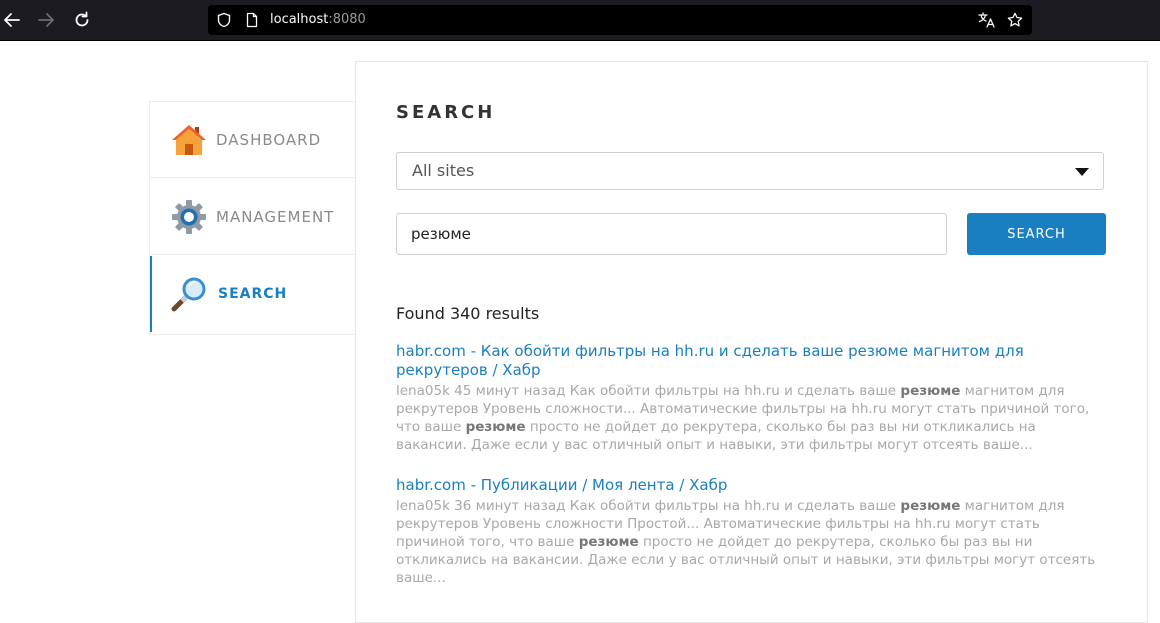 The height and width of the screenshot is (623, 1160). What do you see at coordinates (1036, 234) in the screenshot?
I see `search-button: SEARCH` at bounding box center [1036, 234].